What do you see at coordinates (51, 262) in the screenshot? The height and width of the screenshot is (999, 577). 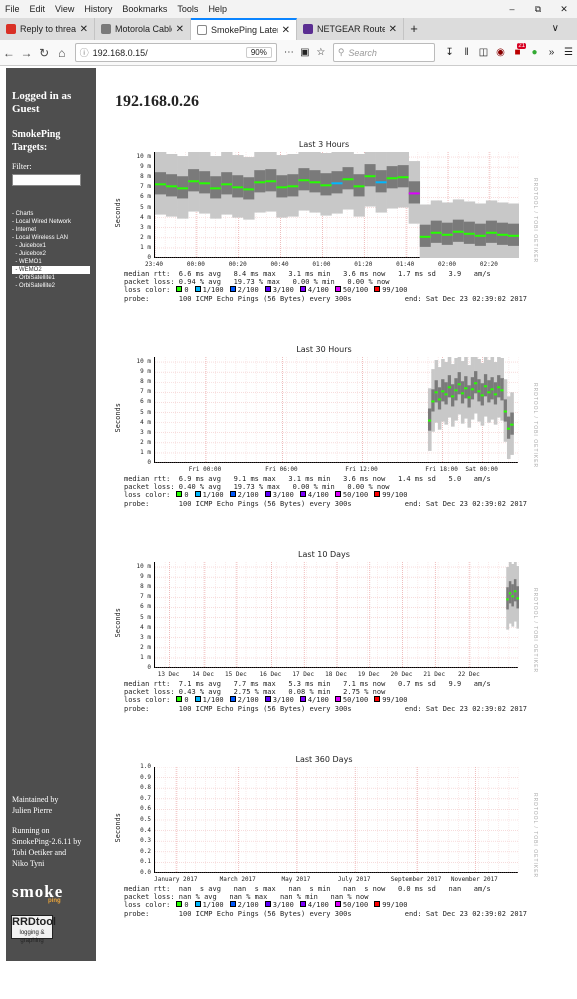 I see `target-item-wemo1: - WEMO1` at bounding box center [51, 262].